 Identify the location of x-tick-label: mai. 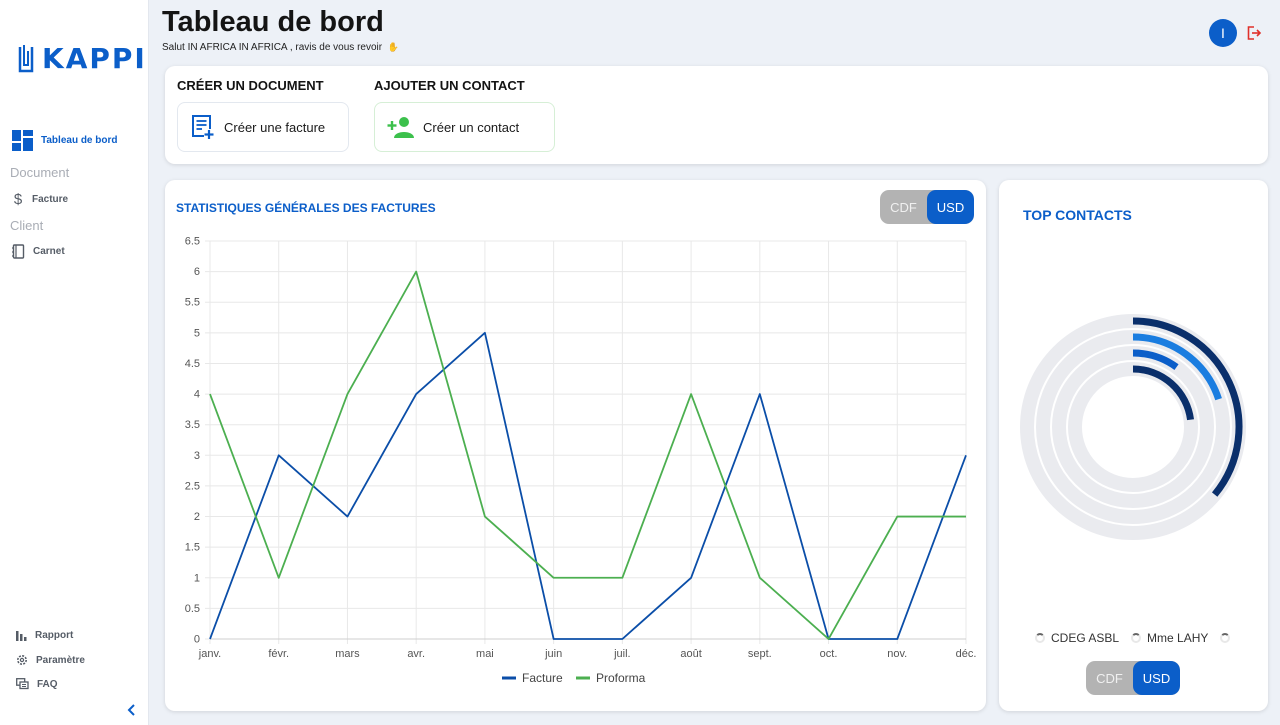
(485, 654).